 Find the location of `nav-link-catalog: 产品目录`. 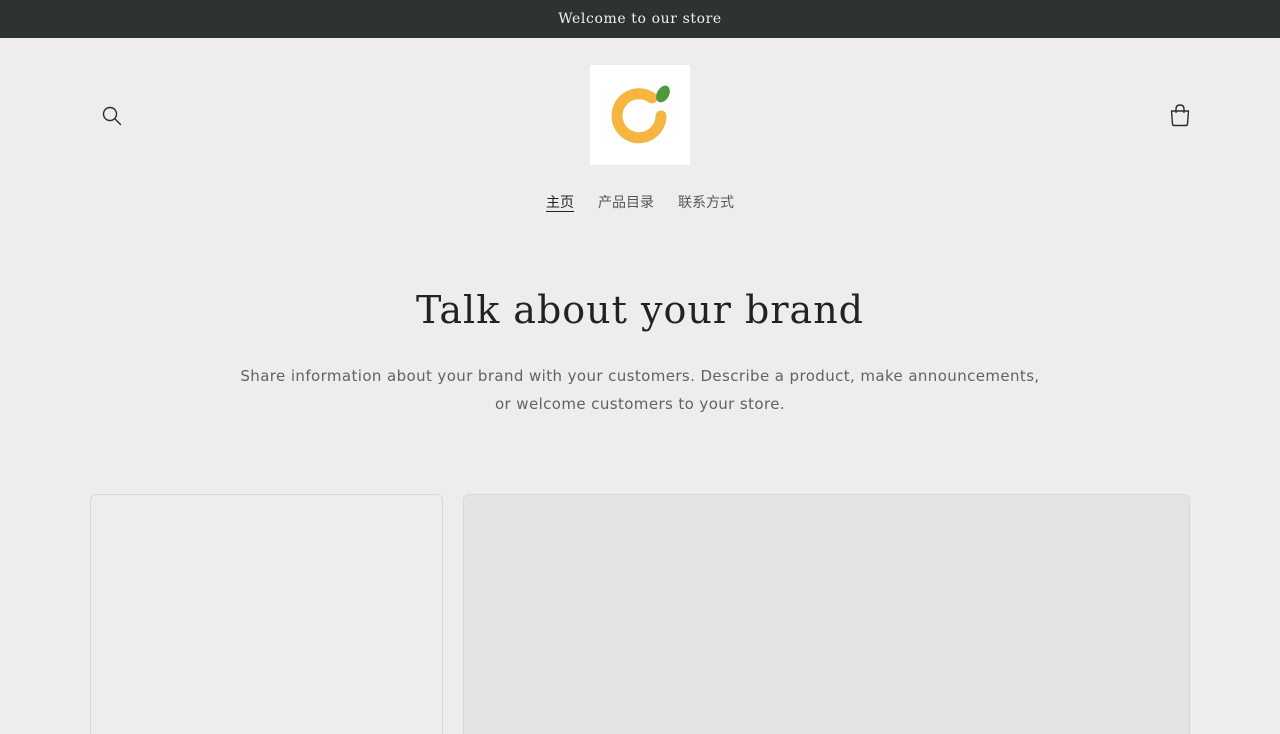

nav-link-catalog: 产品目录 is located at coordinates (626, 204).